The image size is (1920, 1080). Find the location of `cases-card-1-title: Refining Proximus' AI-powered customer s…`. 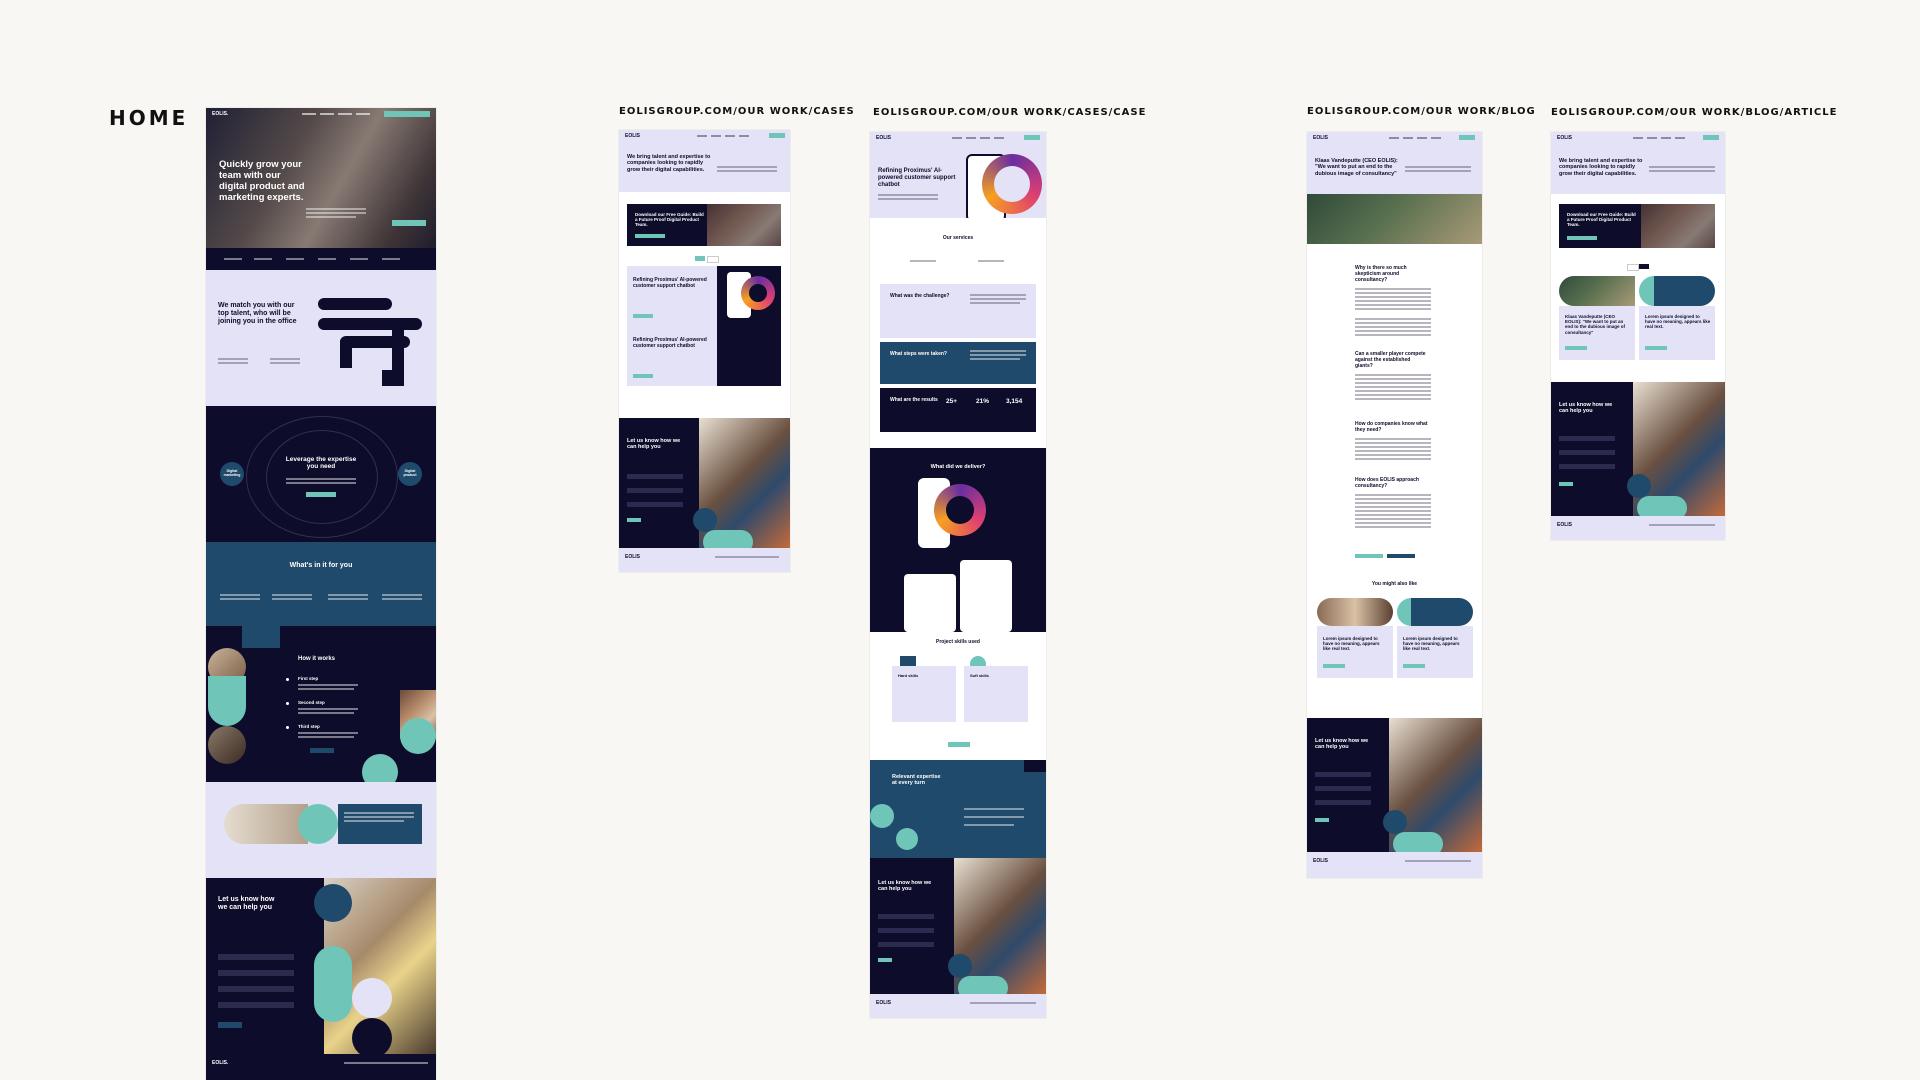

cases-card-1-title: Refining Proximus' AI-powered customer s… is located at coordinates (670, 283).